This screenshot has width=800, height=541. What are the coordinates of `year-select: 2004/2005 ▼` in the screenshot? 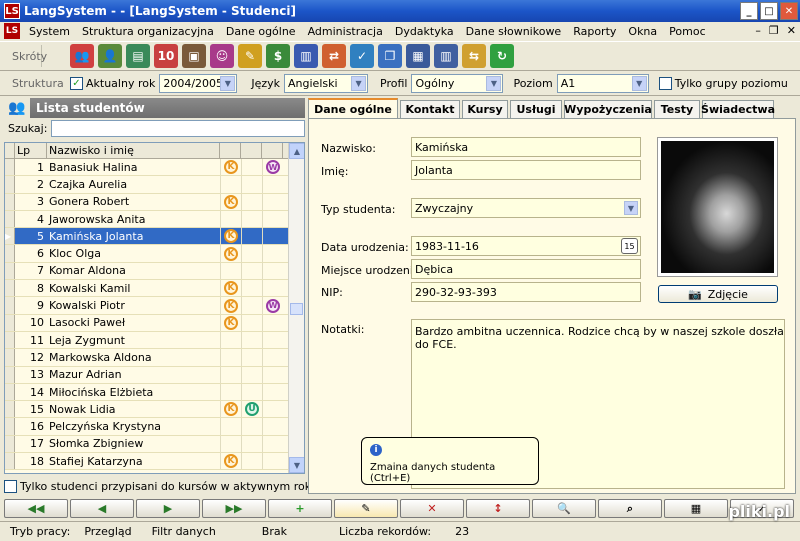 It's located at (198, 83).